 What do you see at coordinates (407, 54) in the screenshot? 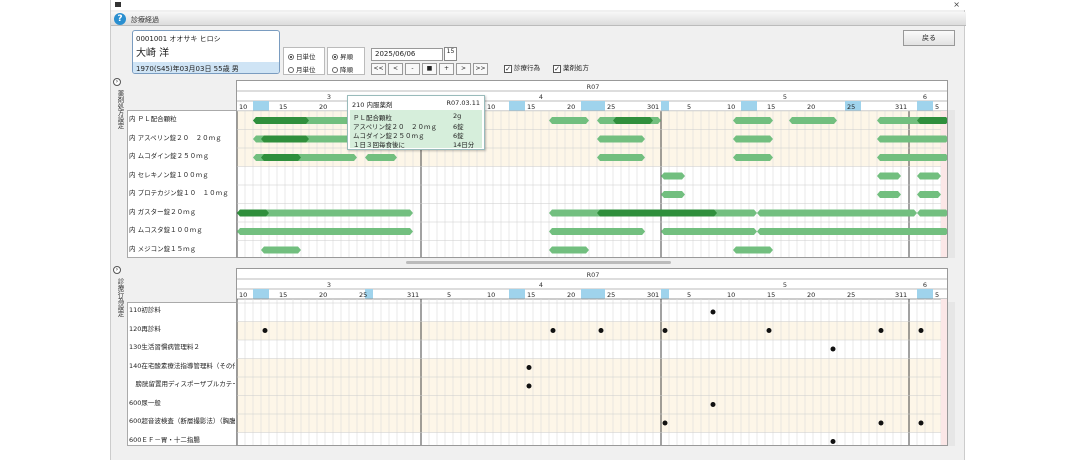
I see `date-input: 2025/06/06` at bounding box center [407, 54].